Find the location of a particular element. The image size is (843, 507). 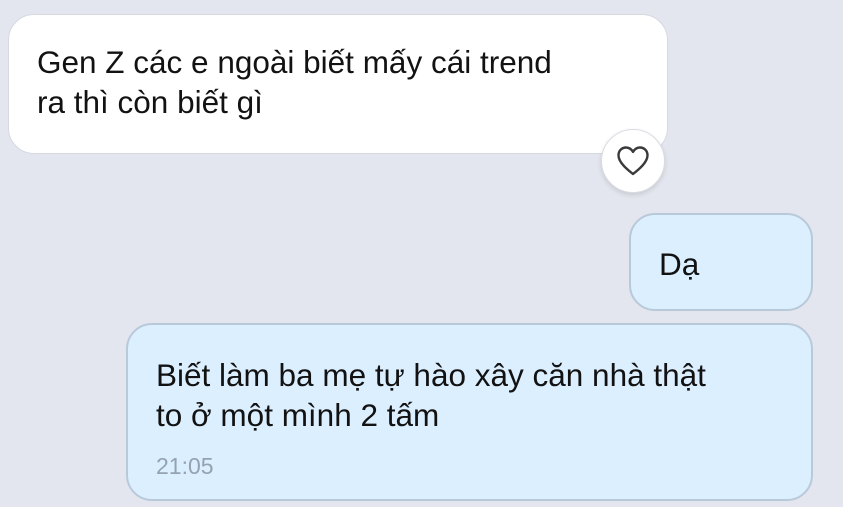

reaction-button is located at coordinates (633, 161).